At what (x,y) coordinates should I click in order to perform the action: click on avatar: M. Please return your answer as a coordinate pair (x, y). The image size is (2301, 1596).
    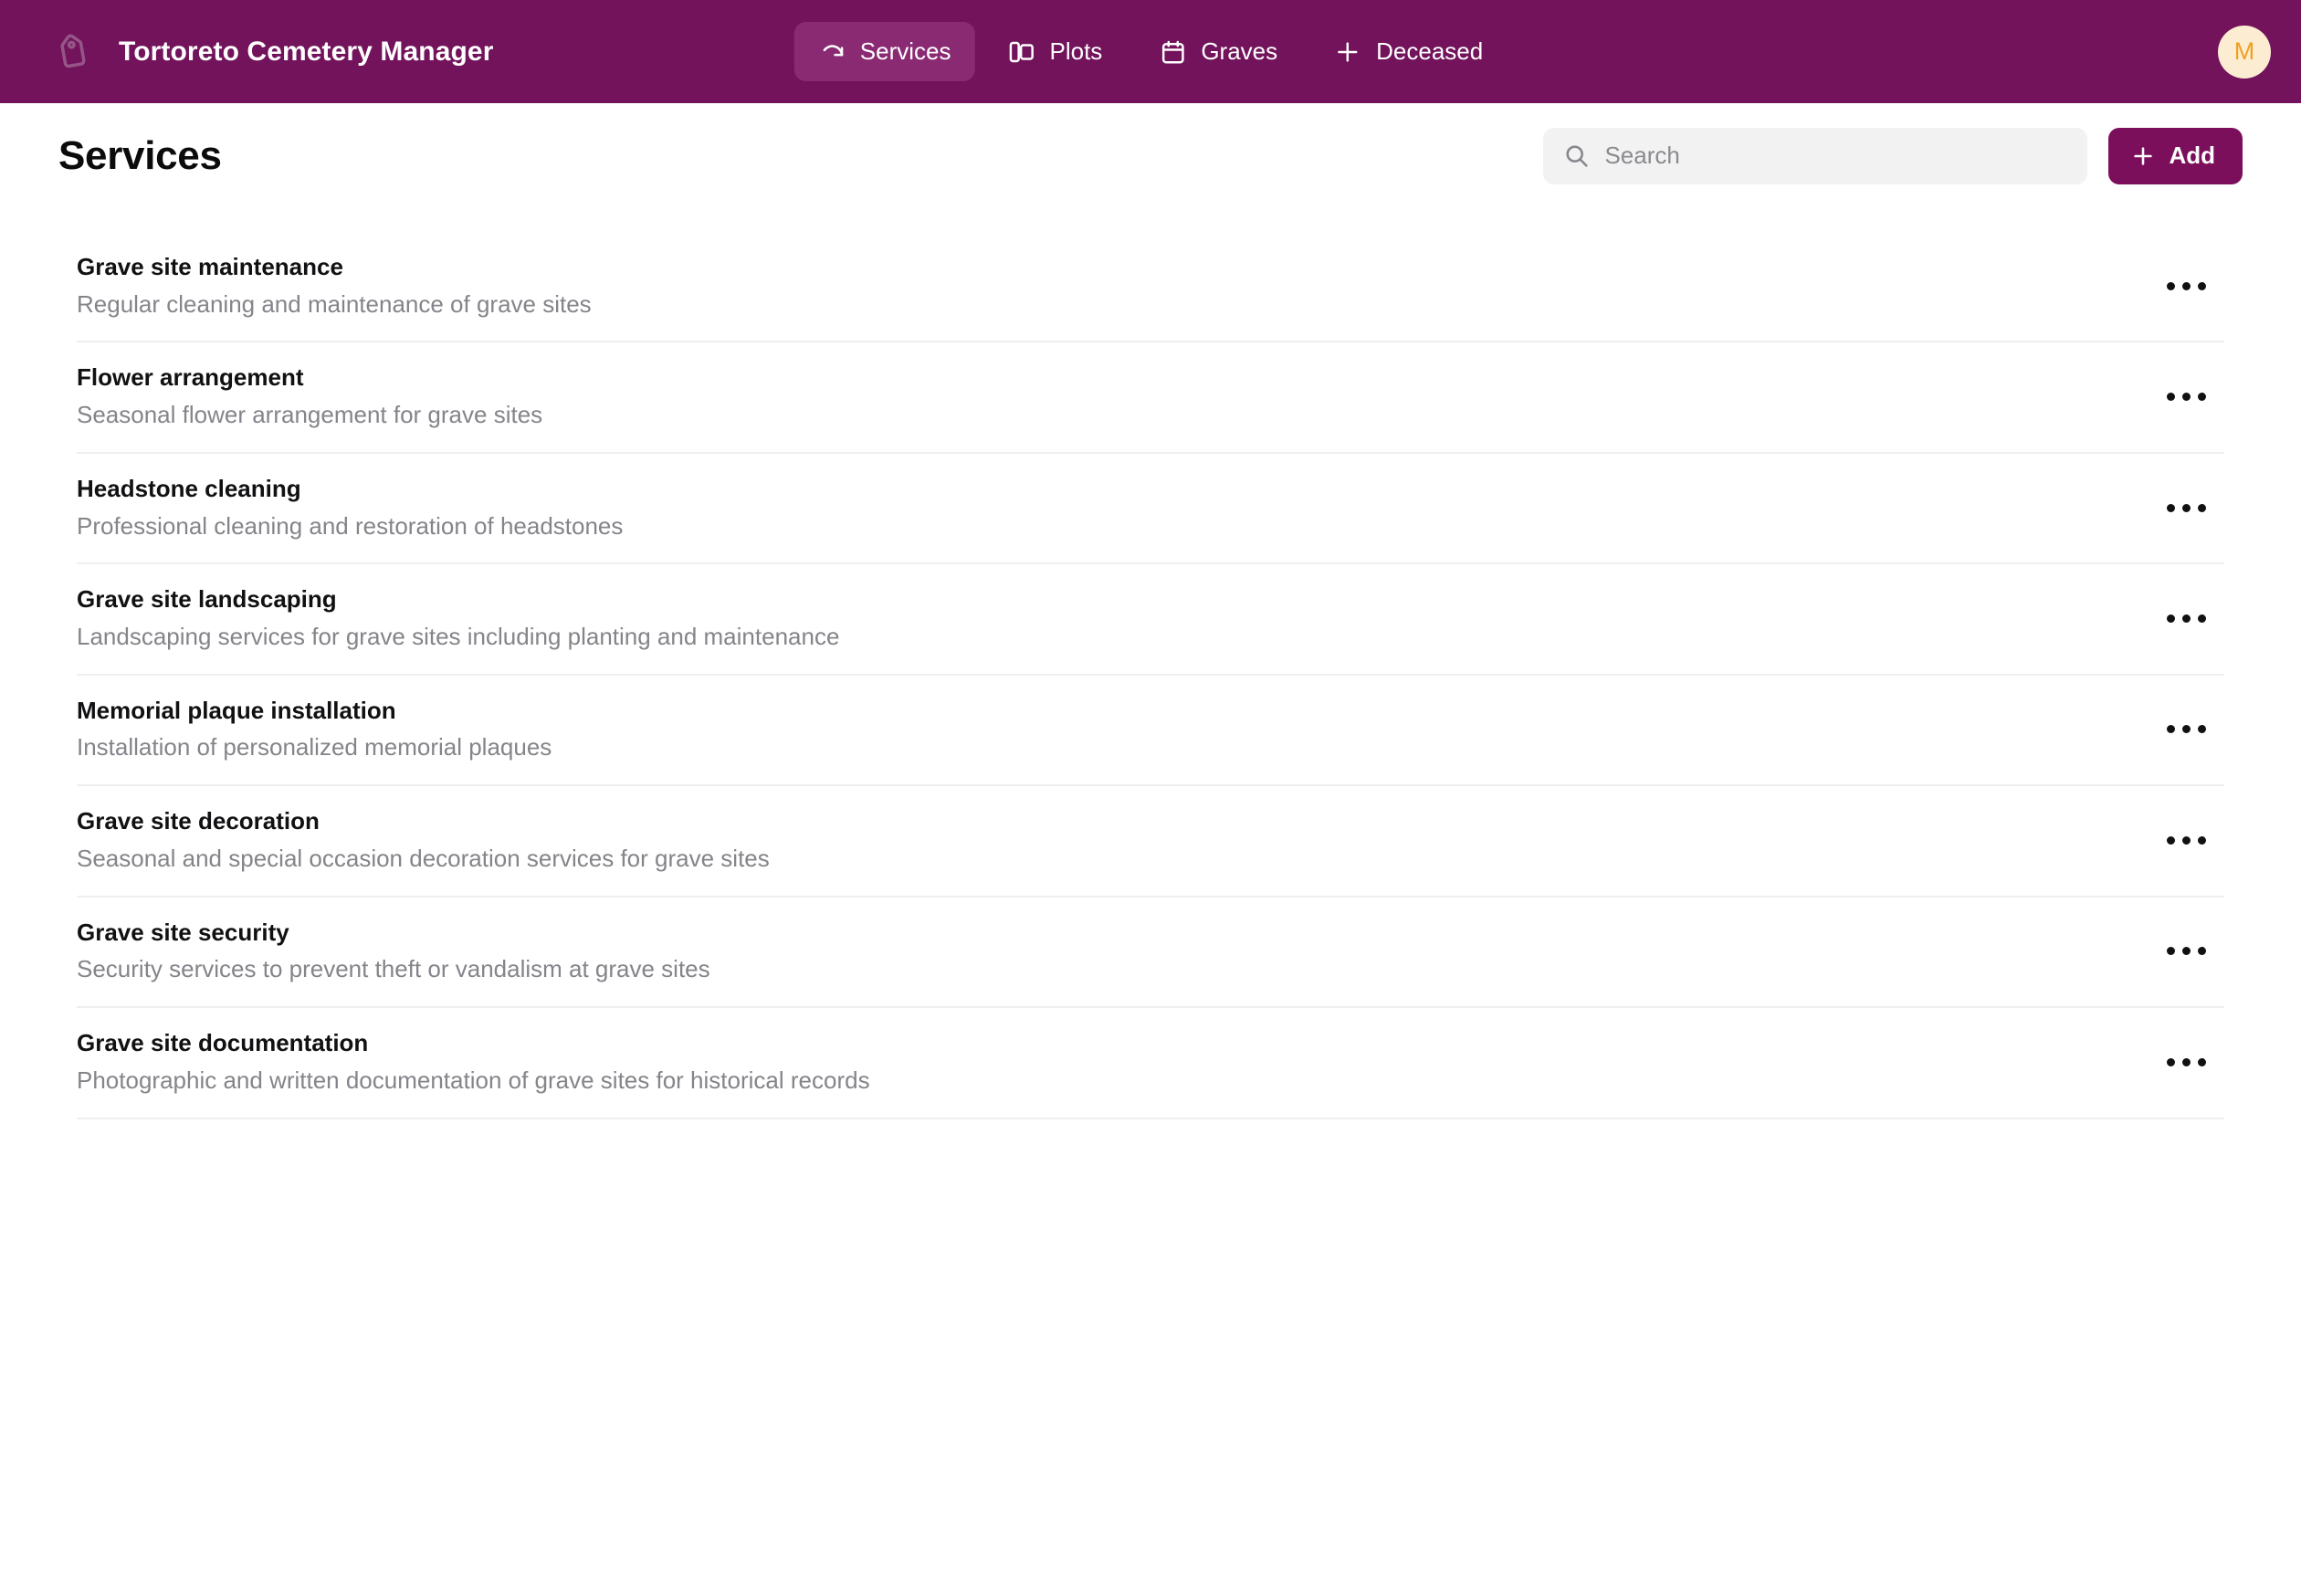
    Looking at the image, I should click on (2244, 52).